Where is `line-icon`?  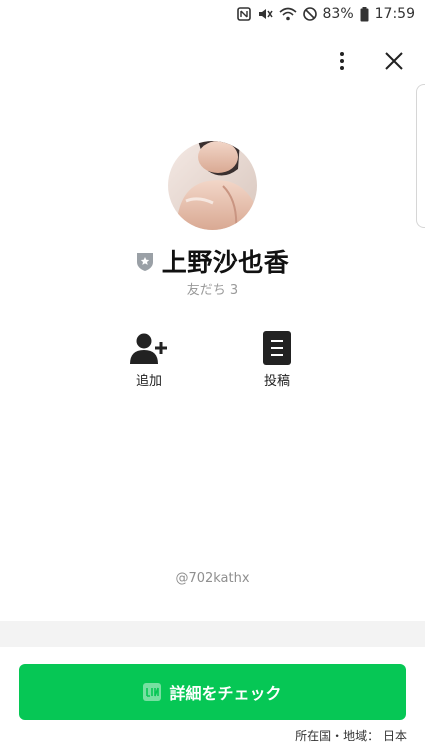 line-icon is located at coordinates (152, 692).